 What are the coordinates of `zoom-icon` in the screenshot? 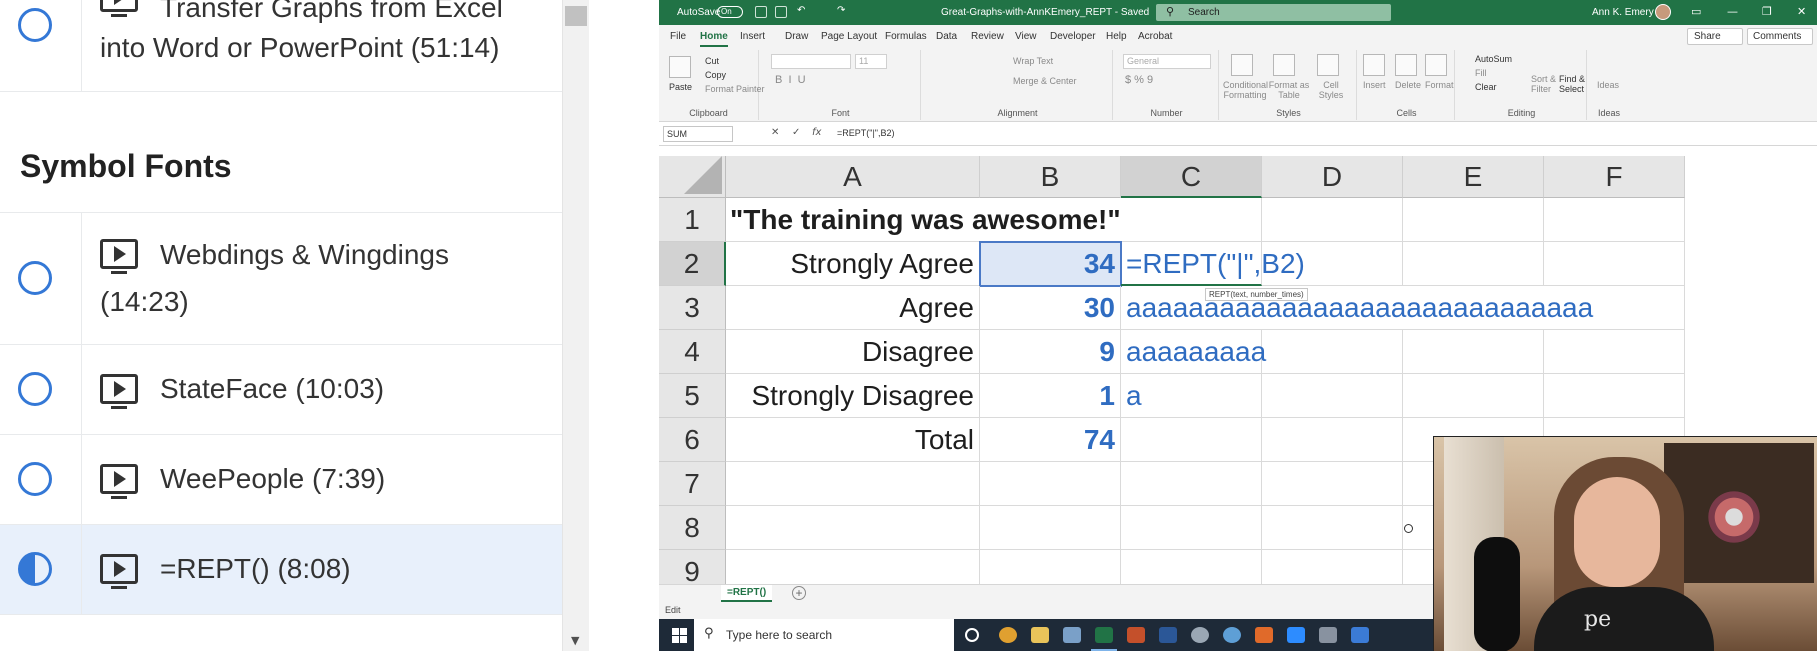 It's located at (1296, 635).